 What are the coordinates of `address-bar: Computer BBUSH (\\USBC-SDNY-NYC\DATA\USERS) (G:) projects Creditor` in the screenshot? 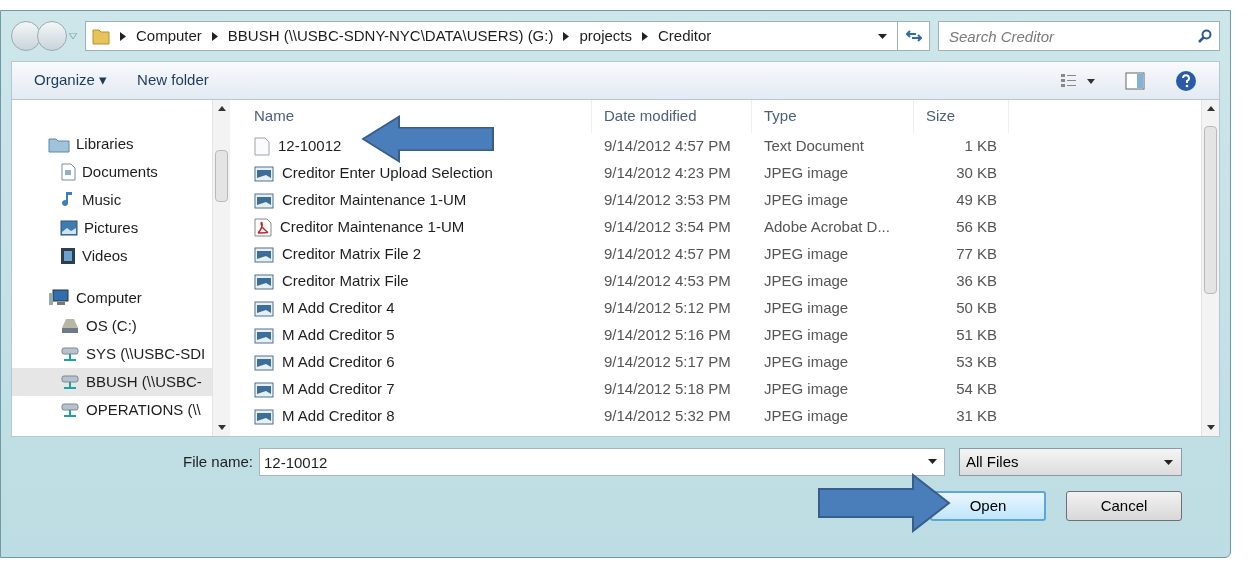 It's located at (507, 36).